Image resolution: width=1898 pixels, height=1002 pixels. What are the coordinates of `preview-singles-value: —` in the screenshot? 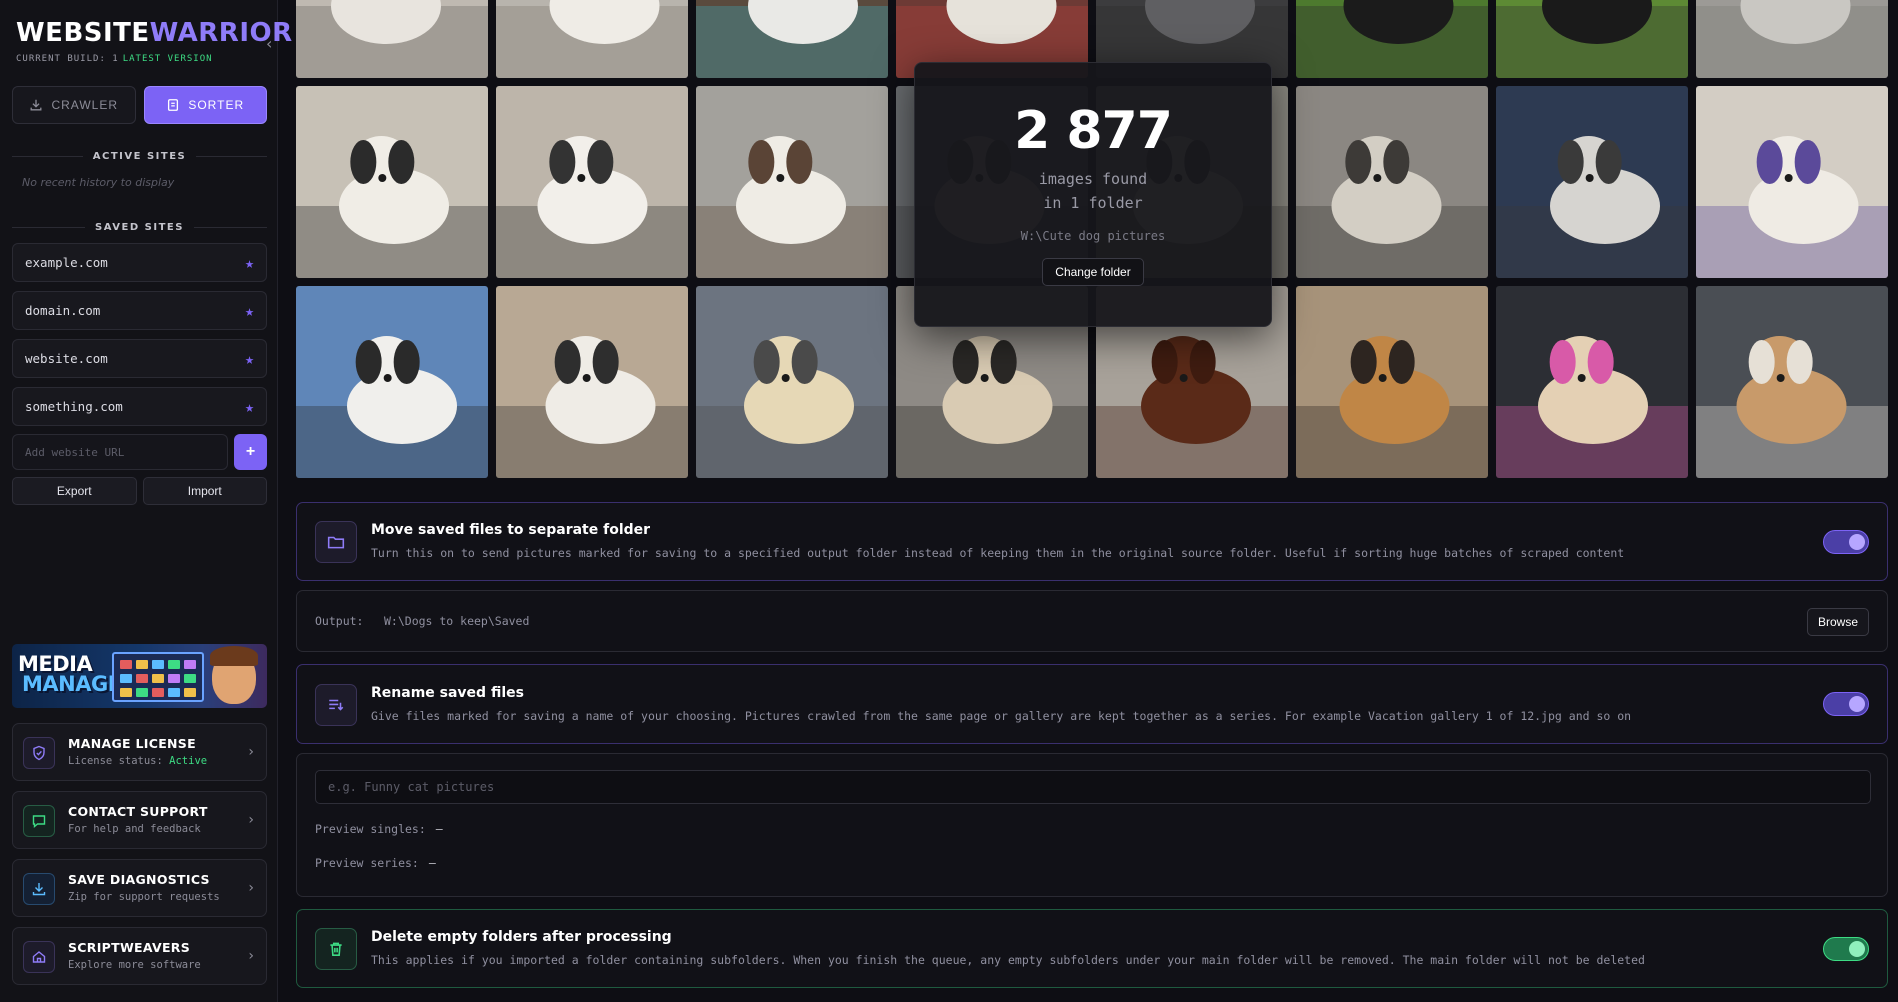 It's located at (439, 829).